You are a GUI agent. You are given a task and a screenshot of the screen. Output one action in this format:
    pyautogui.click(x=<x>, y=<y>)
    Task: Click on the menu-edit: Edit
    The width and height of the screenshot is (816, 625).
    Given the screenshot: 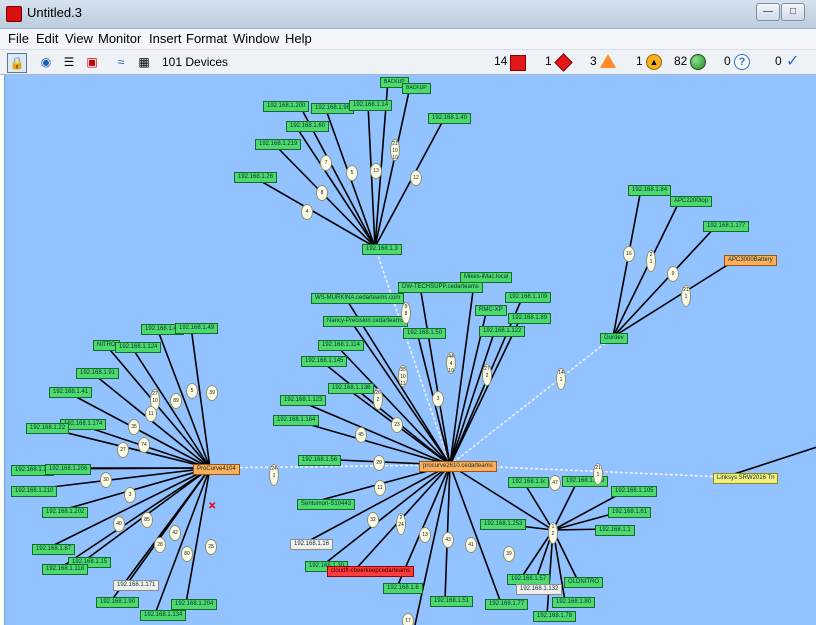 What is the action you would take?
    pyautogui.click(x=47, y=38)
    